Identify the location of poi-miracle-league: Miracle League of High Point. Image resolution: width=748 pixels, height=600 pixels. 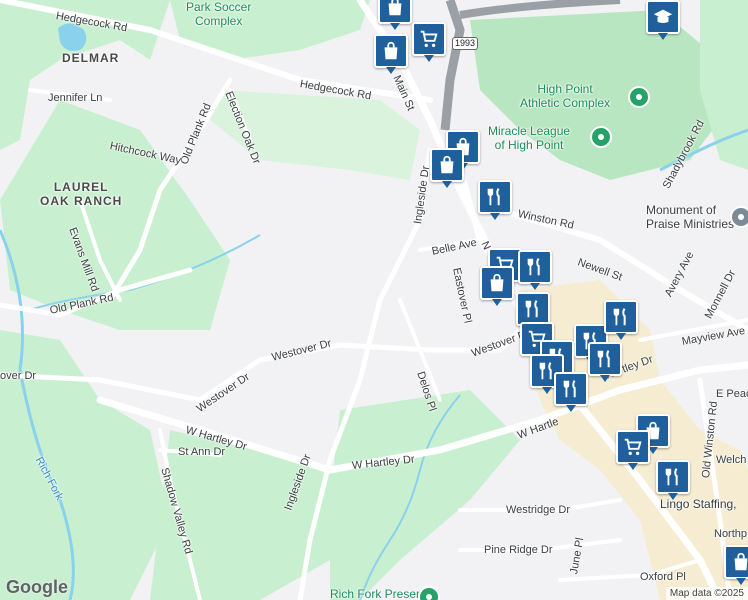
(529, 138).